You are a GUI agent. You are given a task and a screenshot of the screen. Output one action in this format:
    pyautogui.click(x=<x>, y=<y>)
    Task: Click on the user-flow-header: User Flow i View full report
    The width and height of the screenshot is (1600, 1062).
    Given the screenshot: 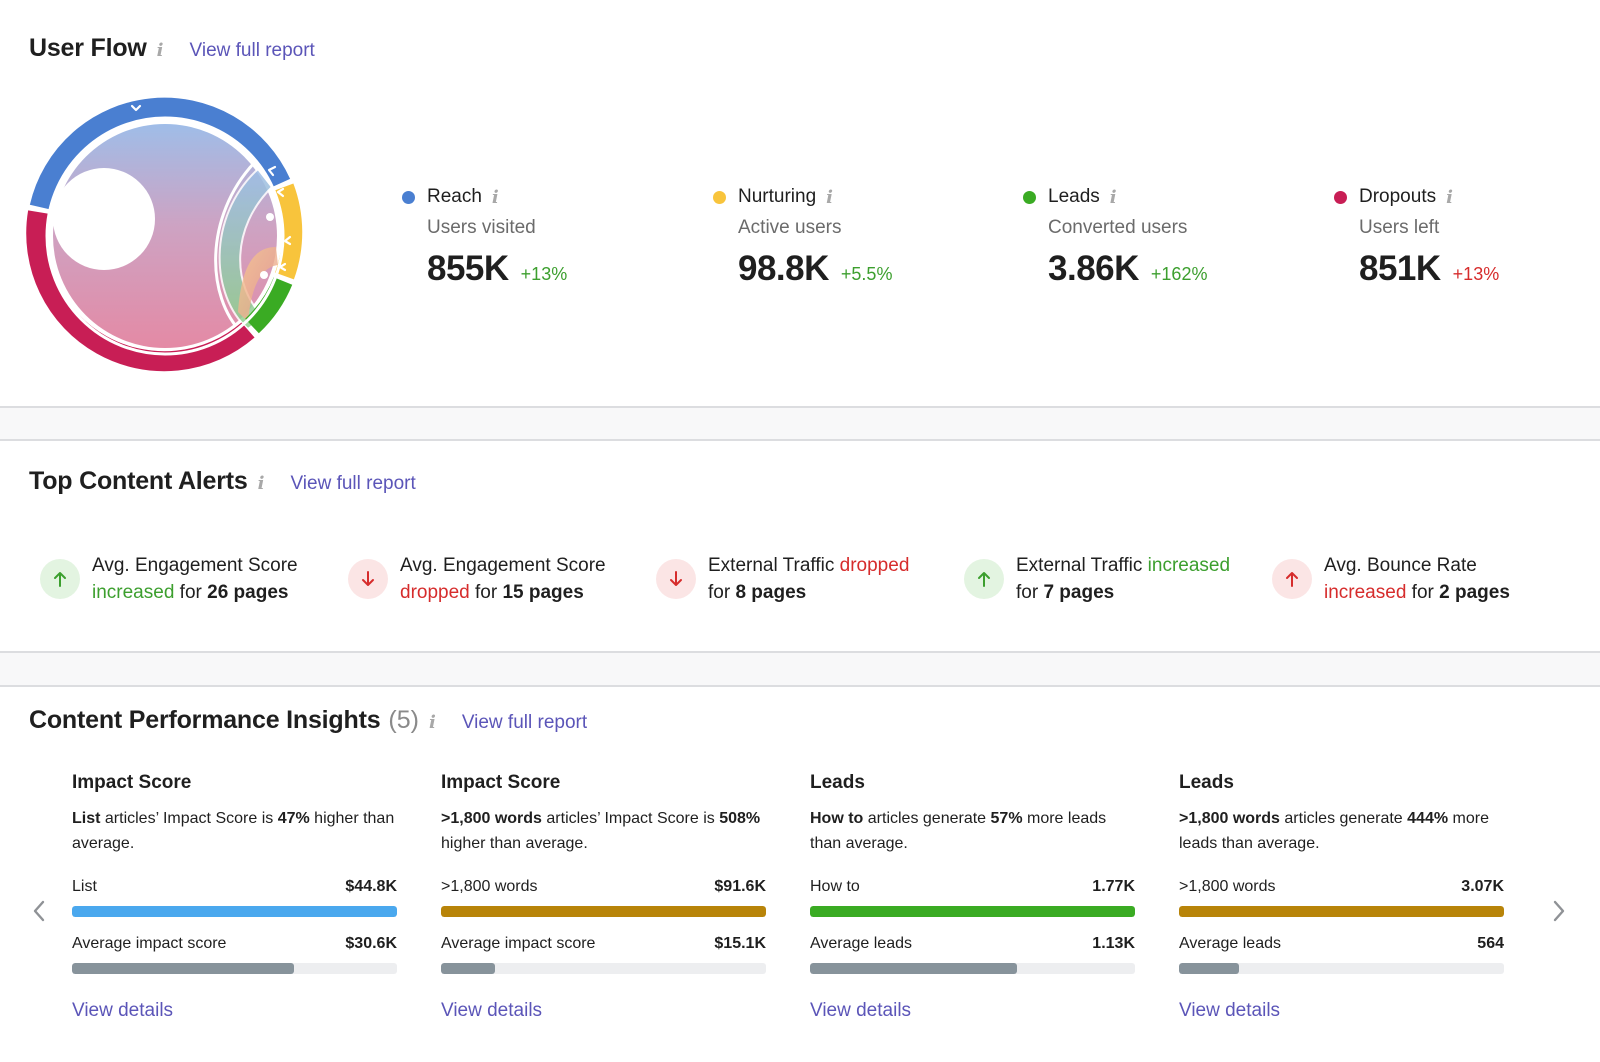 What is the action you would take?
    pyautogui.click(x=172, y=48)
    